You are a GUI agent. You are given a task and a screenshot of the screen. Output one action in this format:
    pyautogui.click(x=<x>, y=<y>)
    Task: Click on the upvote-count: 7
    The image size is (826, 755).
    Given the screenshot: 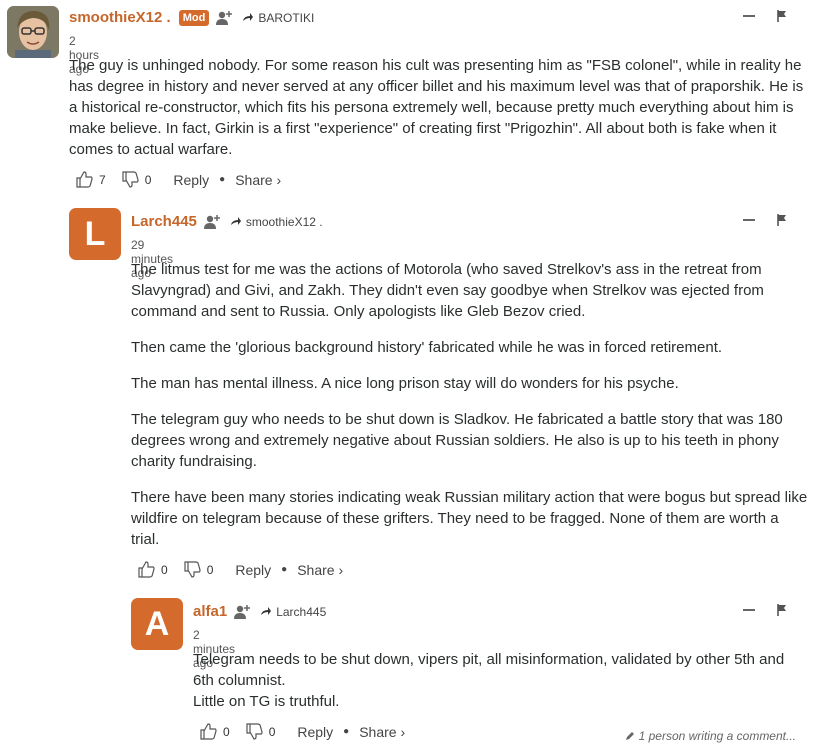 What is the action you would take?
    pyautogui.click(x=102, y=179)
    